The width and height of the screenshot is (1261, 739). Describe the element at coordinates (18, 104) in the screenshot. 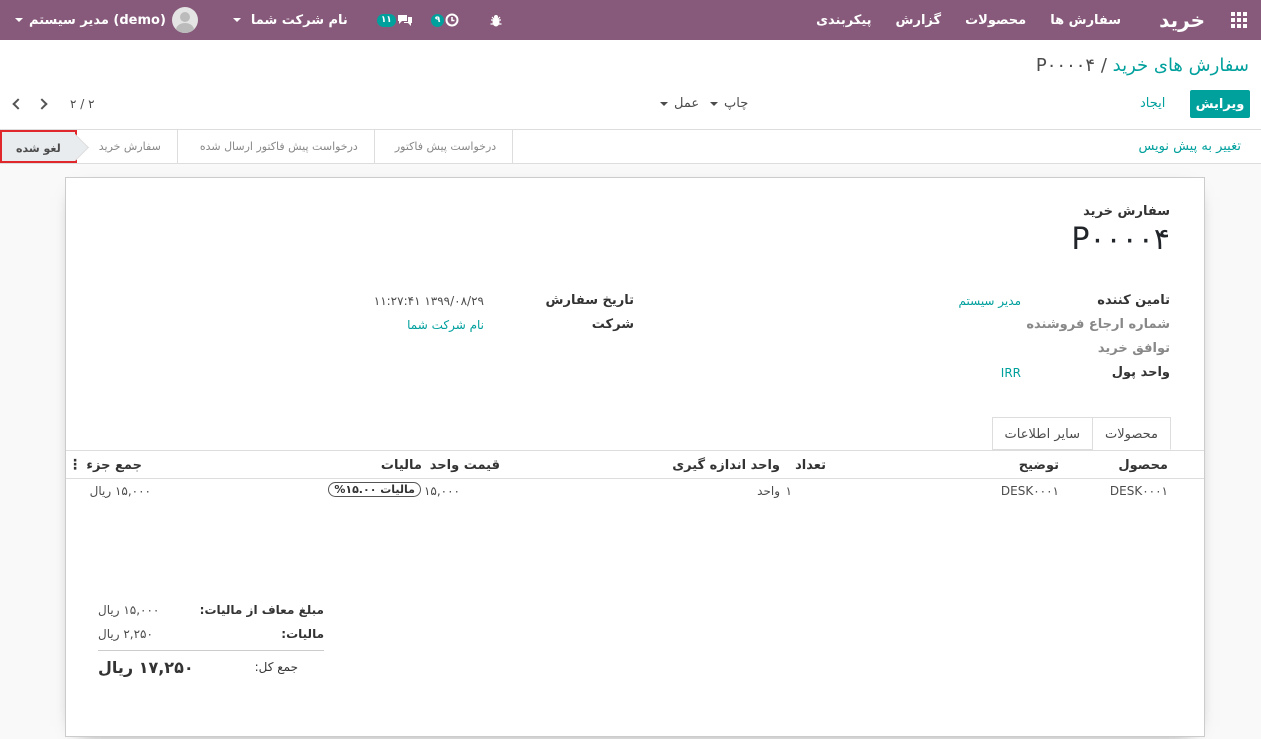

I see `chevron-left-icon` at that location.